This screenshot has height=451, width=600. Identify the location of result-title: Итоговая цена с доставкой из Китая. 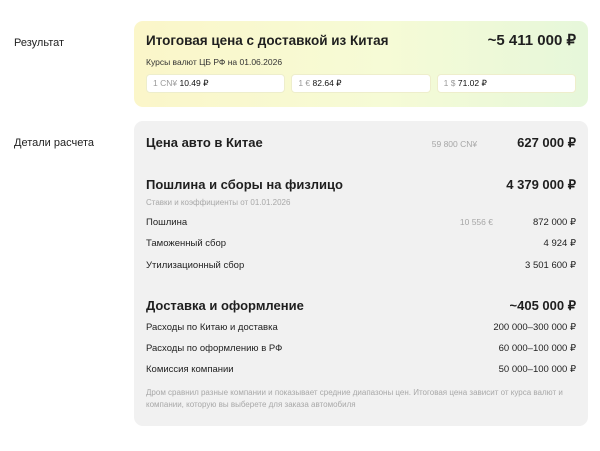
(267, 40).